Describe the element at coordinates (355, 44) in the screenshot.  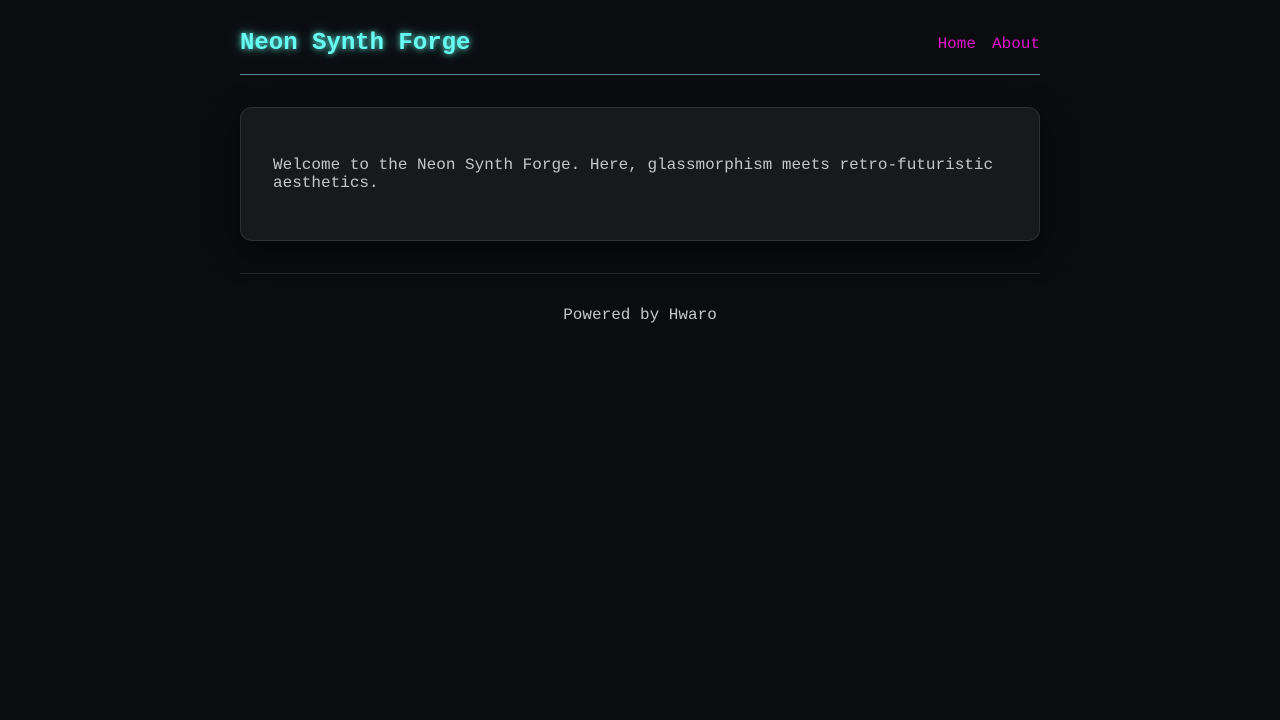
I see `site-title: Neon Synth Forge` at that location.